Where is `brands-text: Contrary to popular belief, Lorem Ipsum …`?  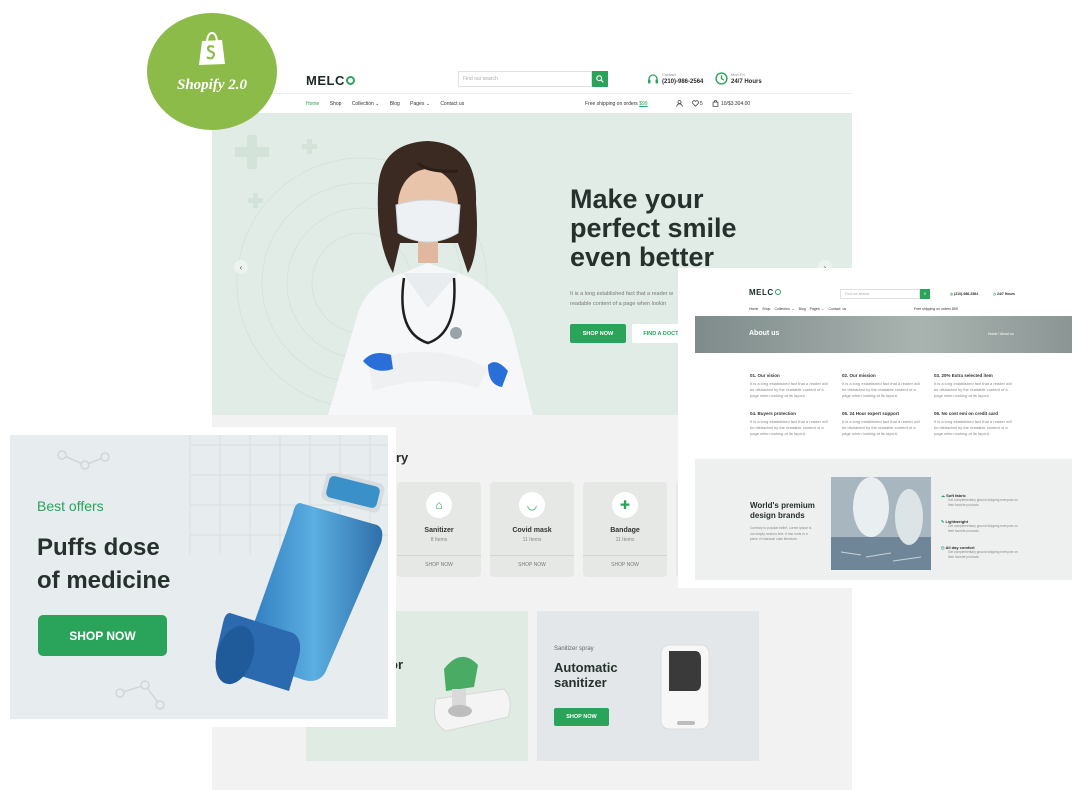 brands-text: Contrary to popular belief, Lorem Ipsum … is located at coordinates (781, 533).